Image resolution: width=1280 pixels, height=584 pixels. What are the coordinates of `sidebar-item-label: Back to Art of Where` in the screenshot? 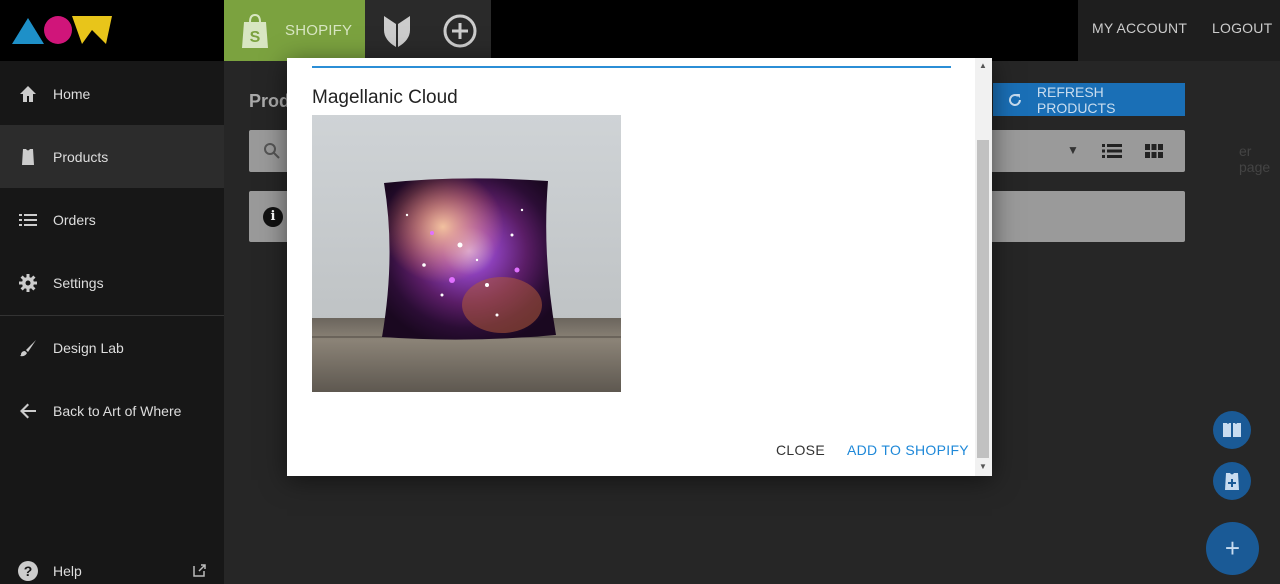 It's located at (117, 410).